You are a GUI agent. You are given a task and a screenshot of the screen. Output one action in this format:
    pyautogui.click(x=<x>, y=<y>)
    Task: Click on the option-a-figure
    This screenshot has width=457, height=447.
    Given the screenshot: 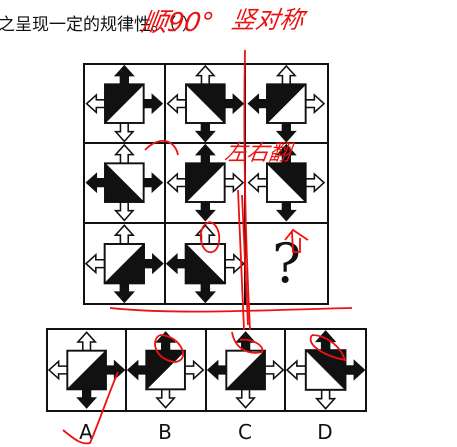 What is the action you would take?
    pyautogui.click(x=88, y=370)
    